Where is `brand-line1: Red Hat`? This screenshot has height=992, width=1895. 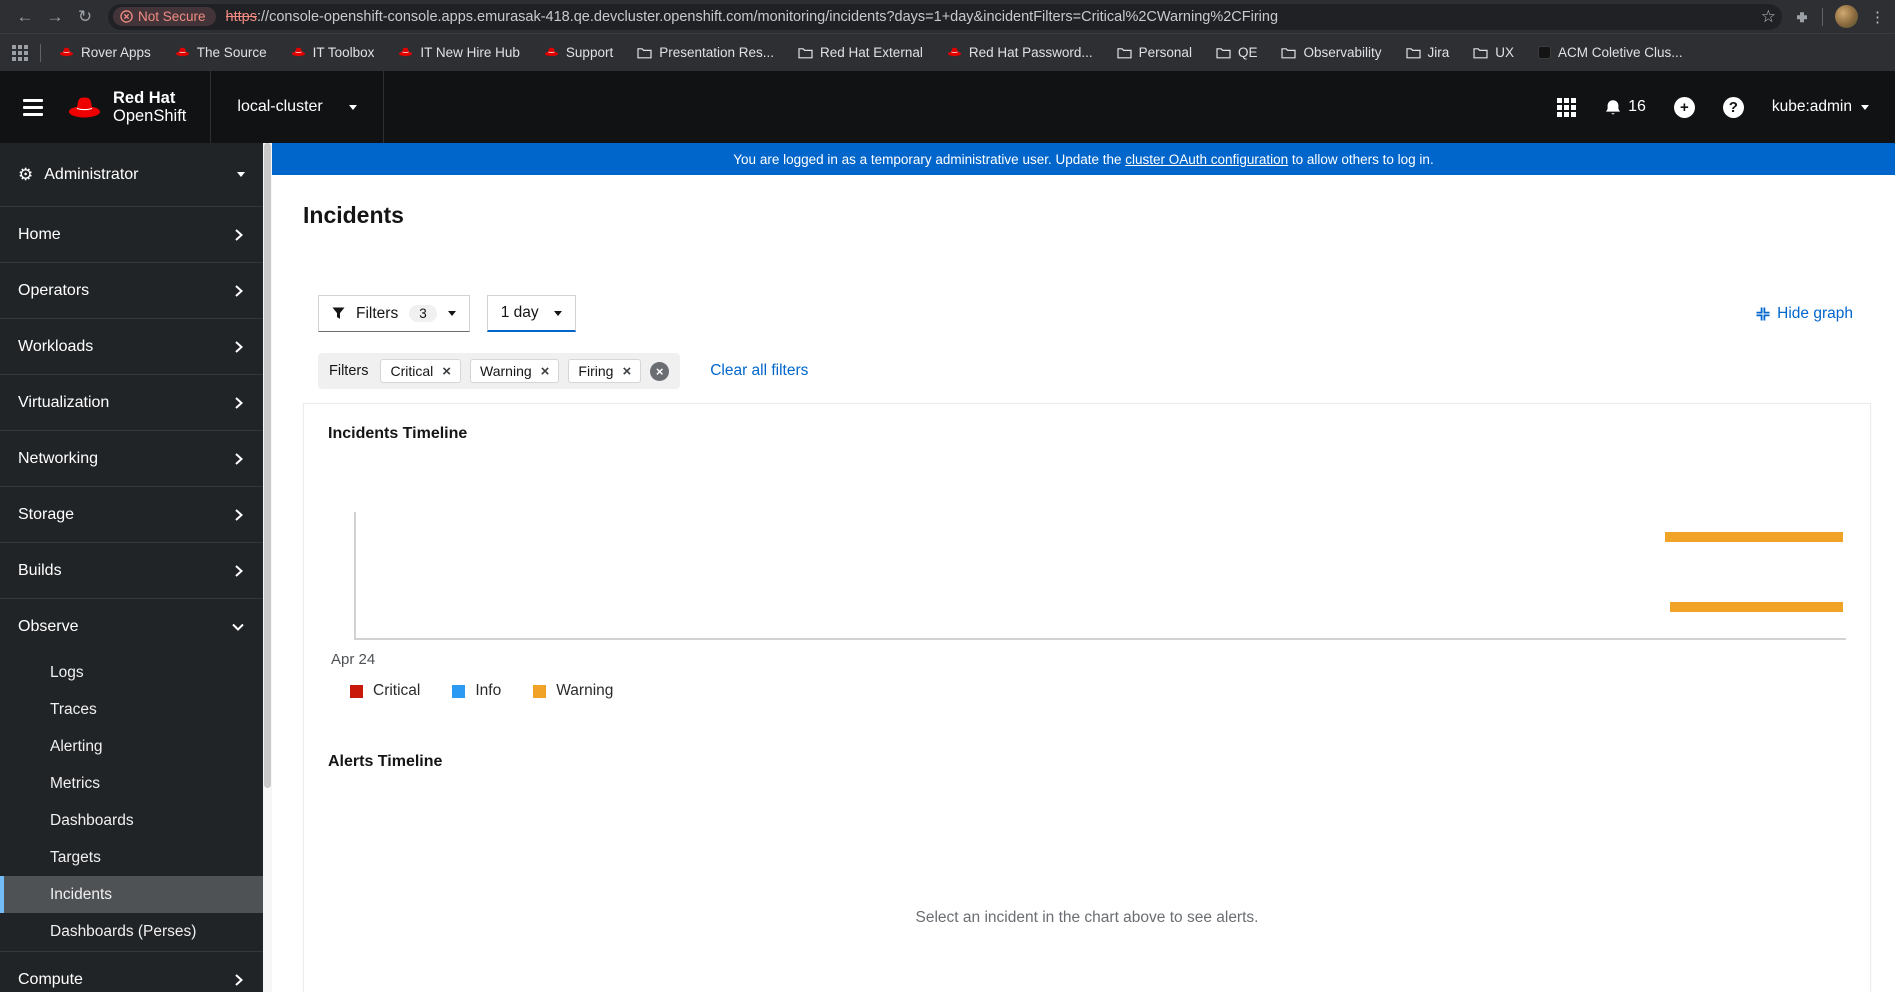
brand-line1: Red Hat is located at coordinates (144, 97).